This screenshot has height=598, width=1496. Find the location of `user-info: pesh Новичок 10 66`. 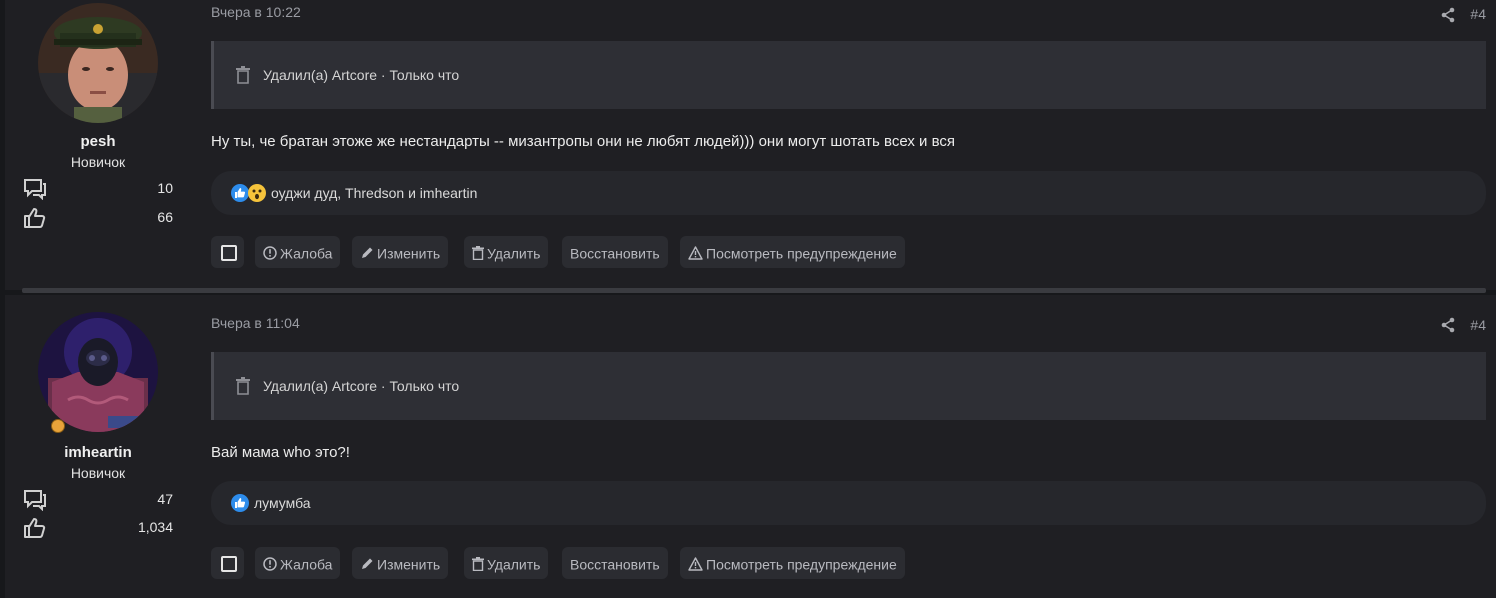

user-info: pesh Новичок 10 66 is located at coordinates (100, 145).